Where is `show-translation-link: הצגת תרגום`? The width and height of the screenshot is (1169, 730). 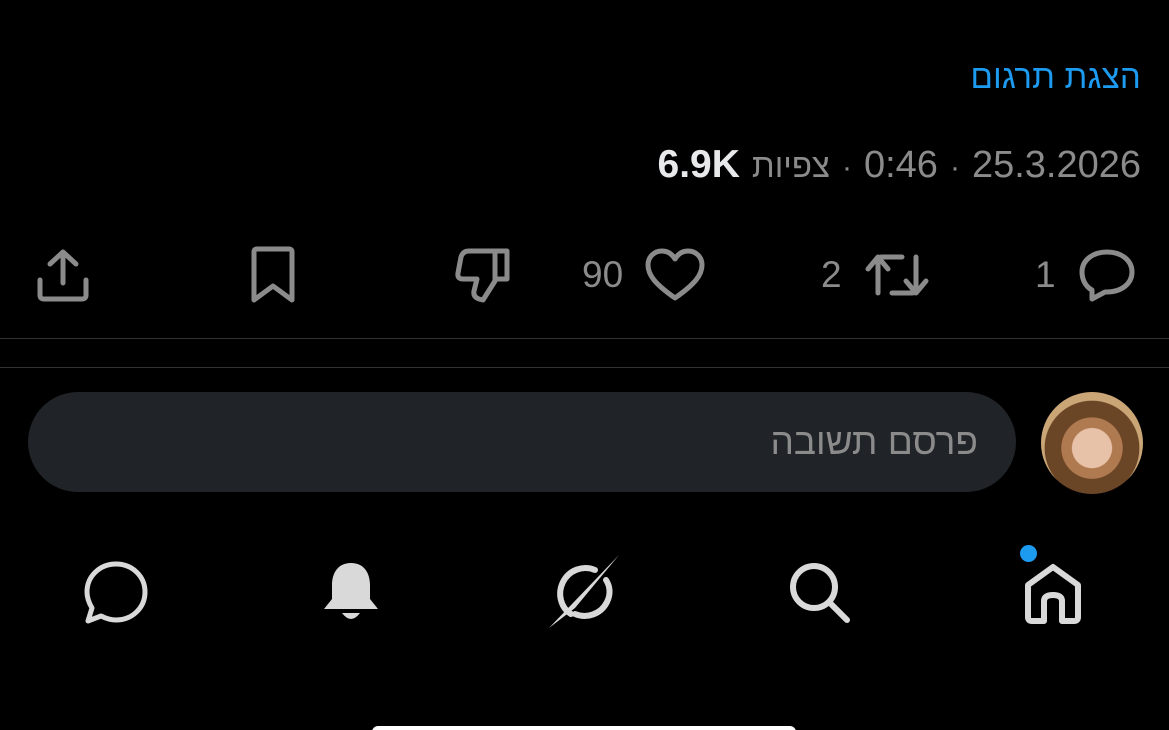 show-translation-link: הצגת תרגום is located at coordinates (1055, 77).